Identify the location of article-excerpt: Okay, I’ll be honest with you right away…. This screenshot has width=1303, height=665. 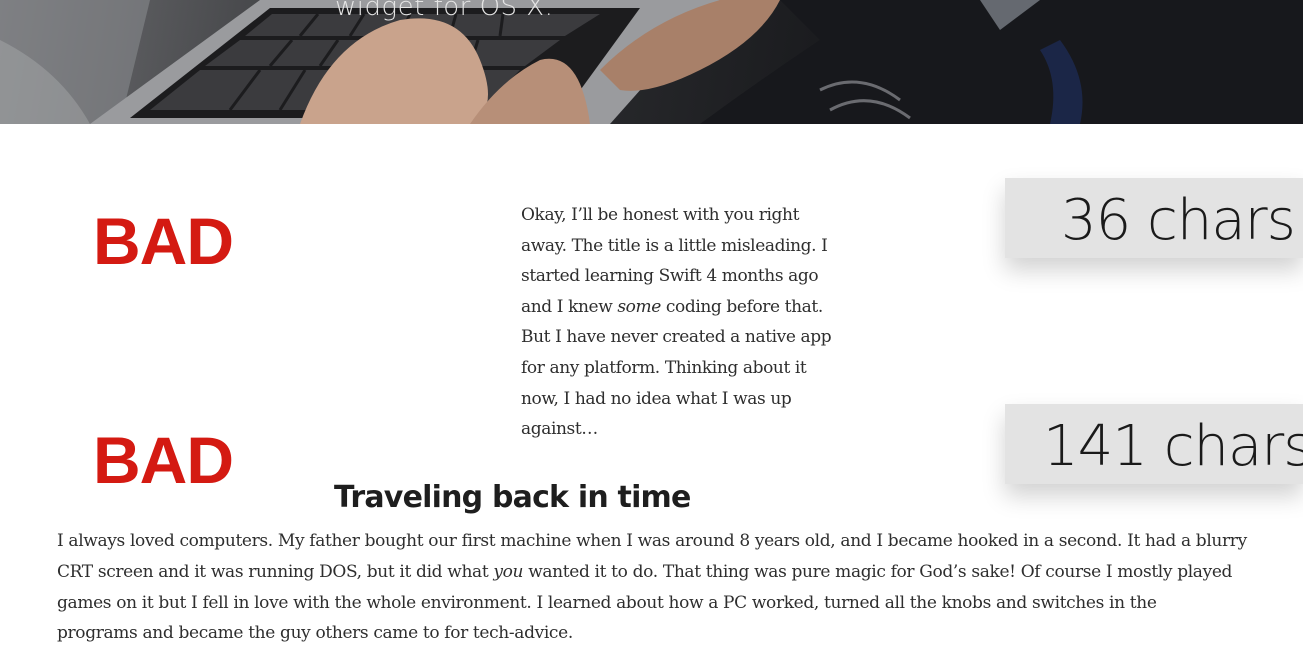
(686, 322).